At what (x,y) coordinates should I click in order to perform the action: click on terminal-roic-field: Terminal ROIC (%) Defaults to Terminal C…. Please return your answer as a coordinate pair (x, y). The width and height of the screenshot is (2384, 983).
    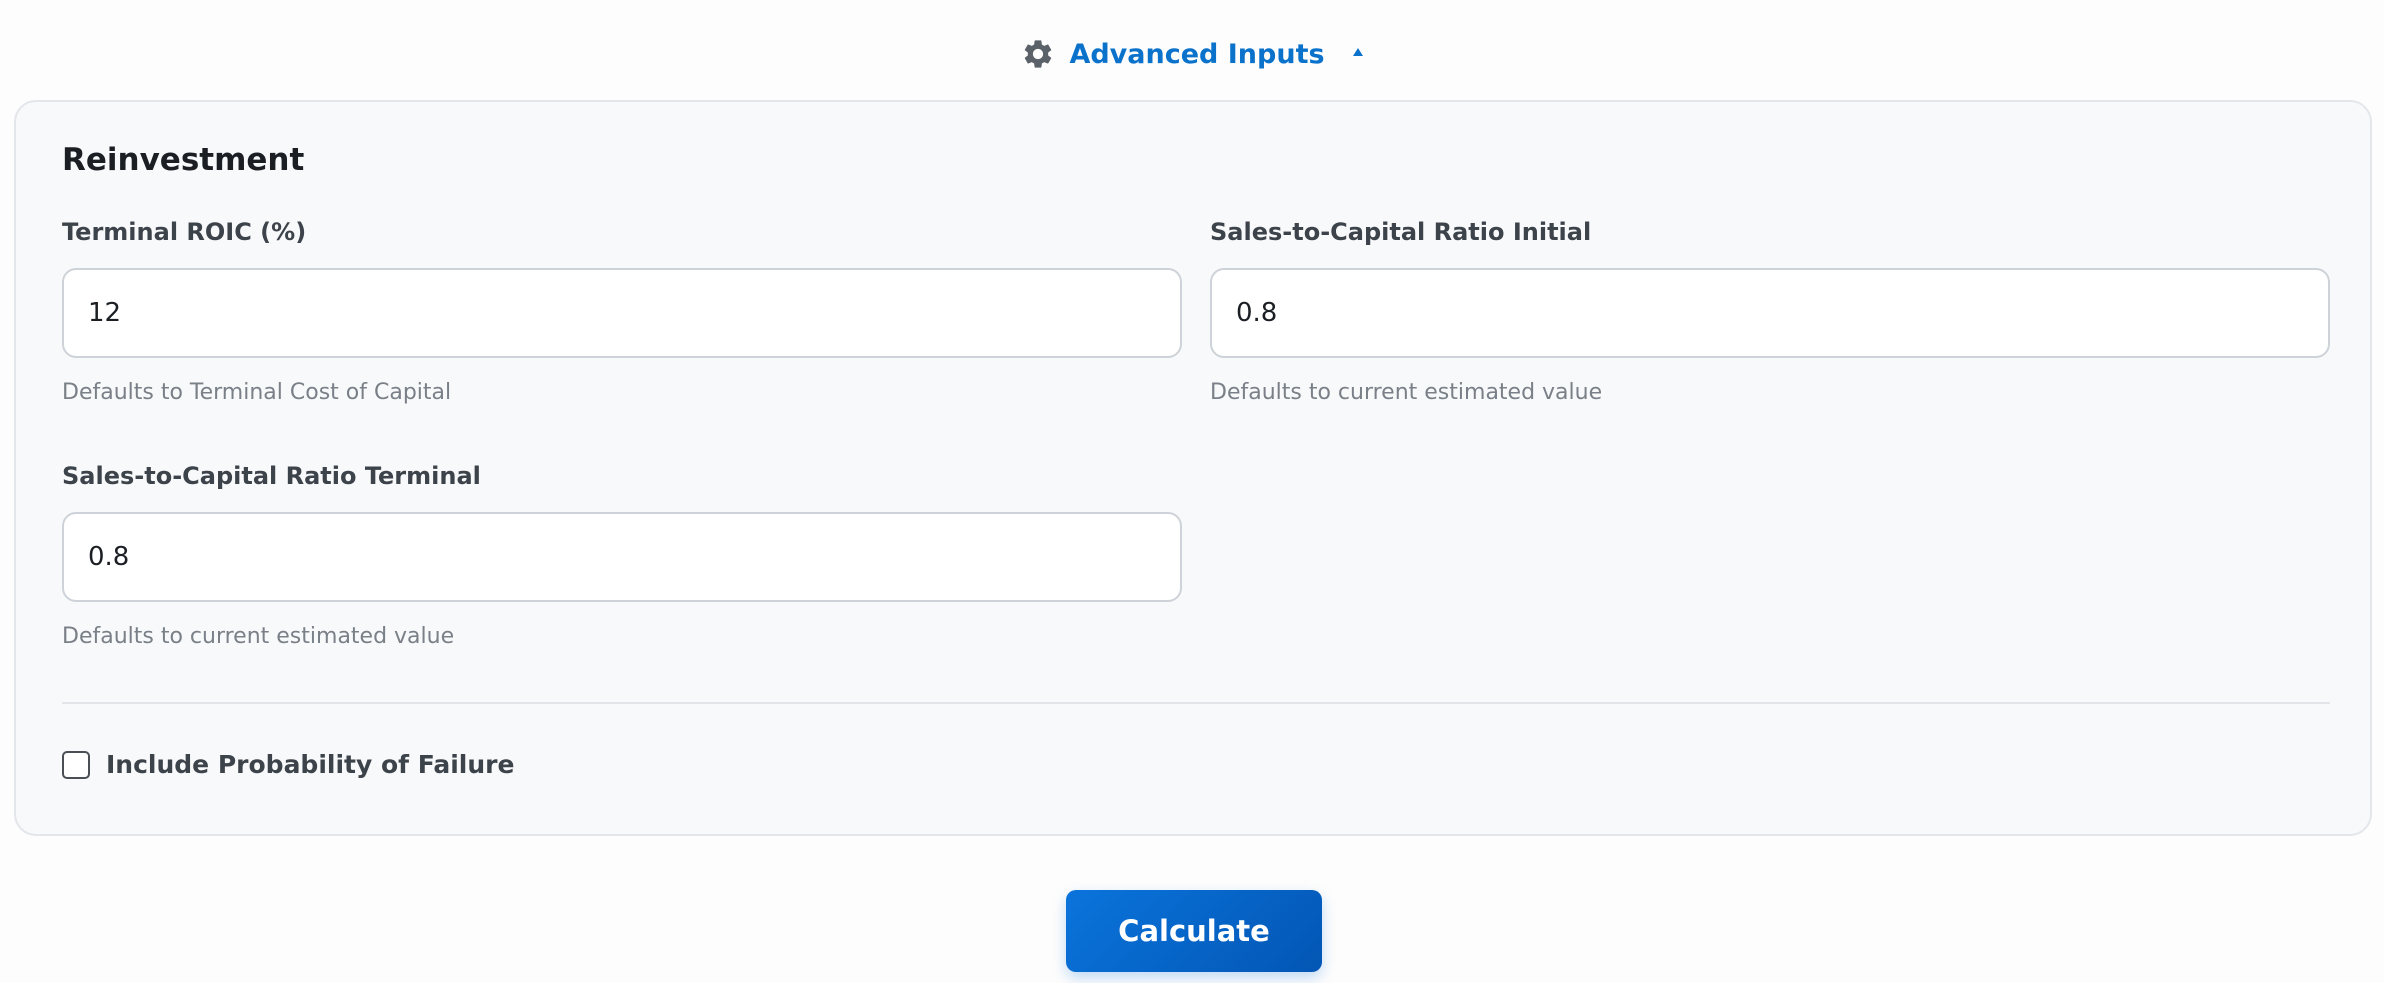
    Looking at the image, I should click on (622, 311).